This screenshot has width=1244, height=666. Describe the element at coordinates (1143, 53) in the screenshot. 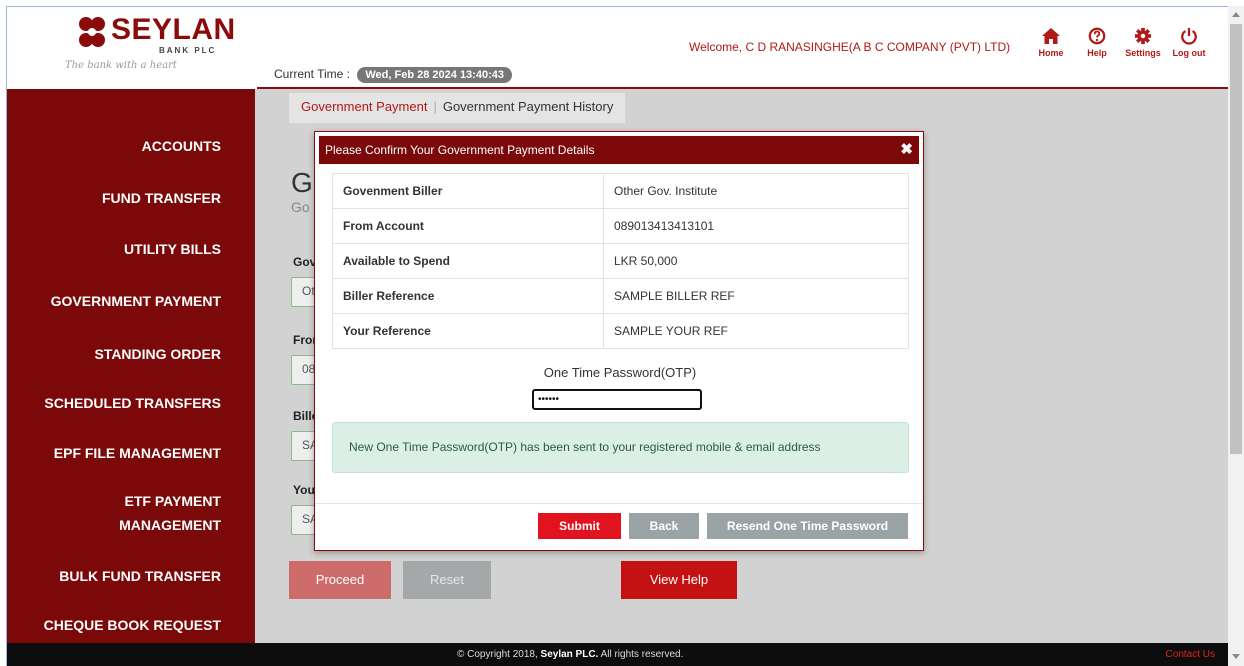

I see `nav-settings-label: Settings` at that location.